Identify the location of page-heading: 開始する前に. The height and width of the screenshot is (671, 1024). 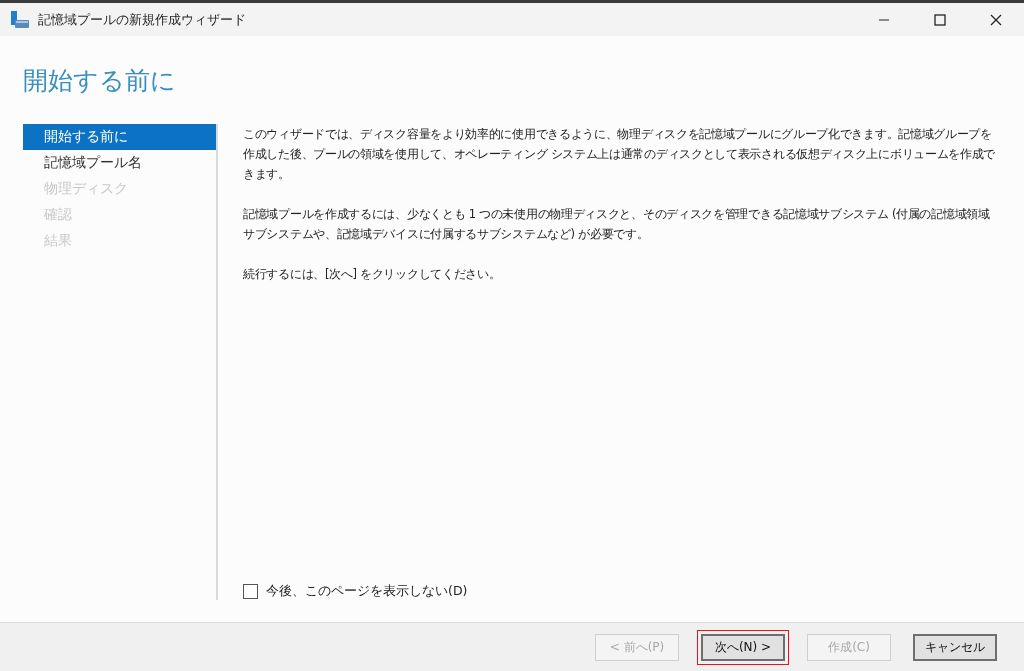
(99, 80).